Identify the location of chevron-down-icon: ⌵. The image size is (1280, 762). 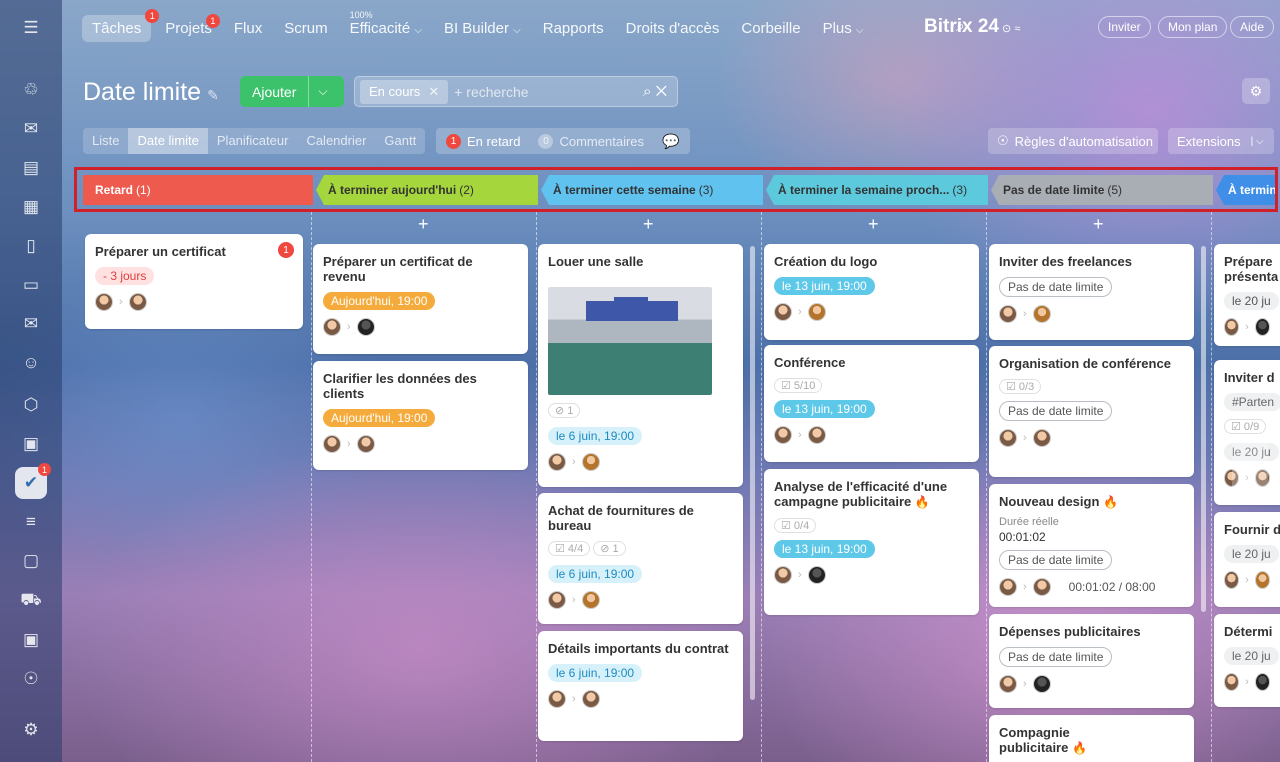
(322, 91).